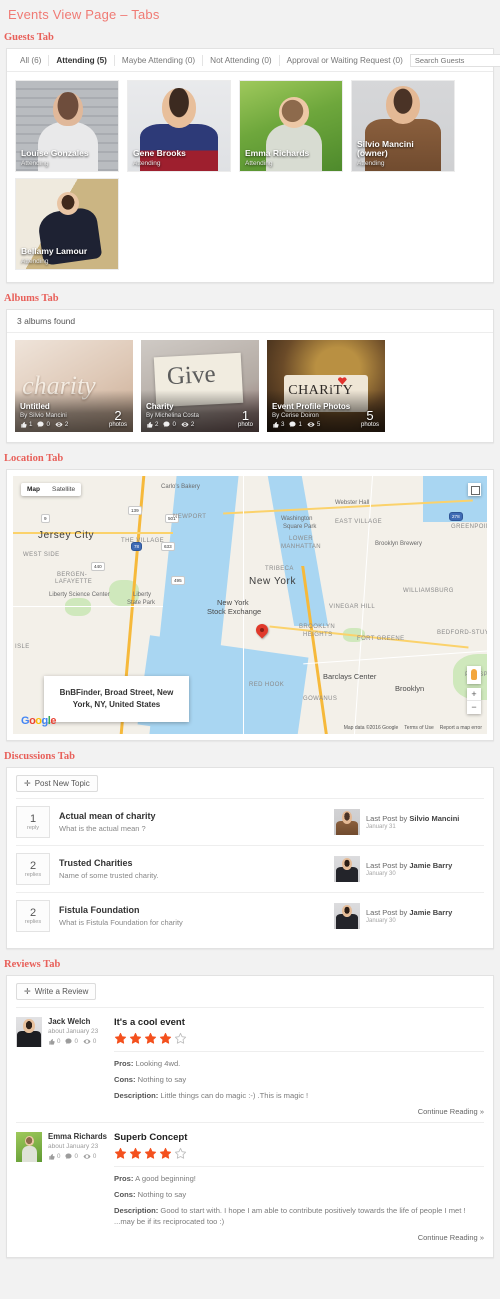 The image size is (500, 1299). What do you see at coordinates (291, 126) in the screenshot?
I see `guest-card: Emma Richards Attending` at bounding box center [291, 126].